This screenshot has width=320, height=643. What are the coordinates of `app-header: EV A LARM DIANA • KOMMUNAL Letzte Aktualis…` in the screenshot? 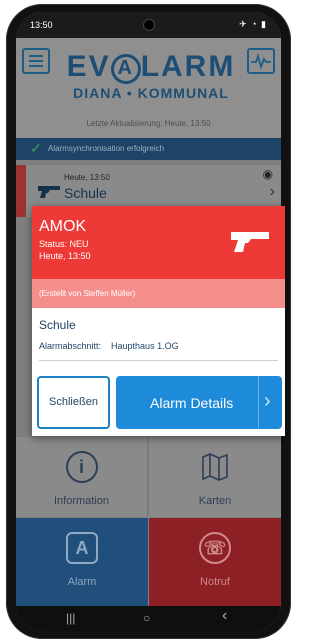 It's located at (148, 88).